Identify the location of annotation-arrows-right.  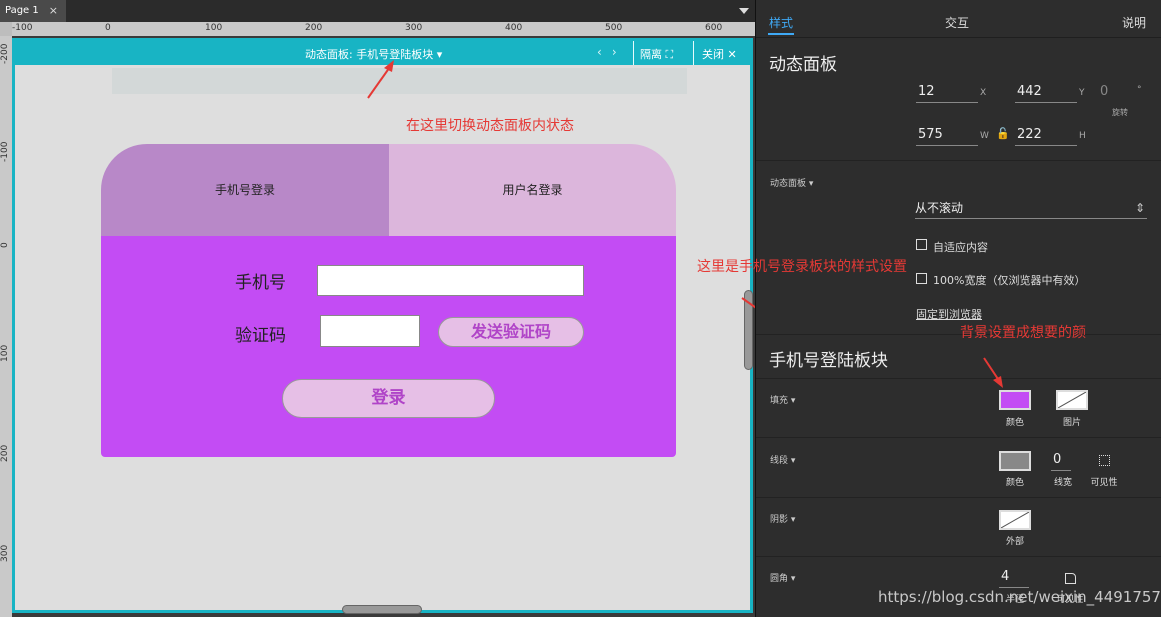
(993, 372).